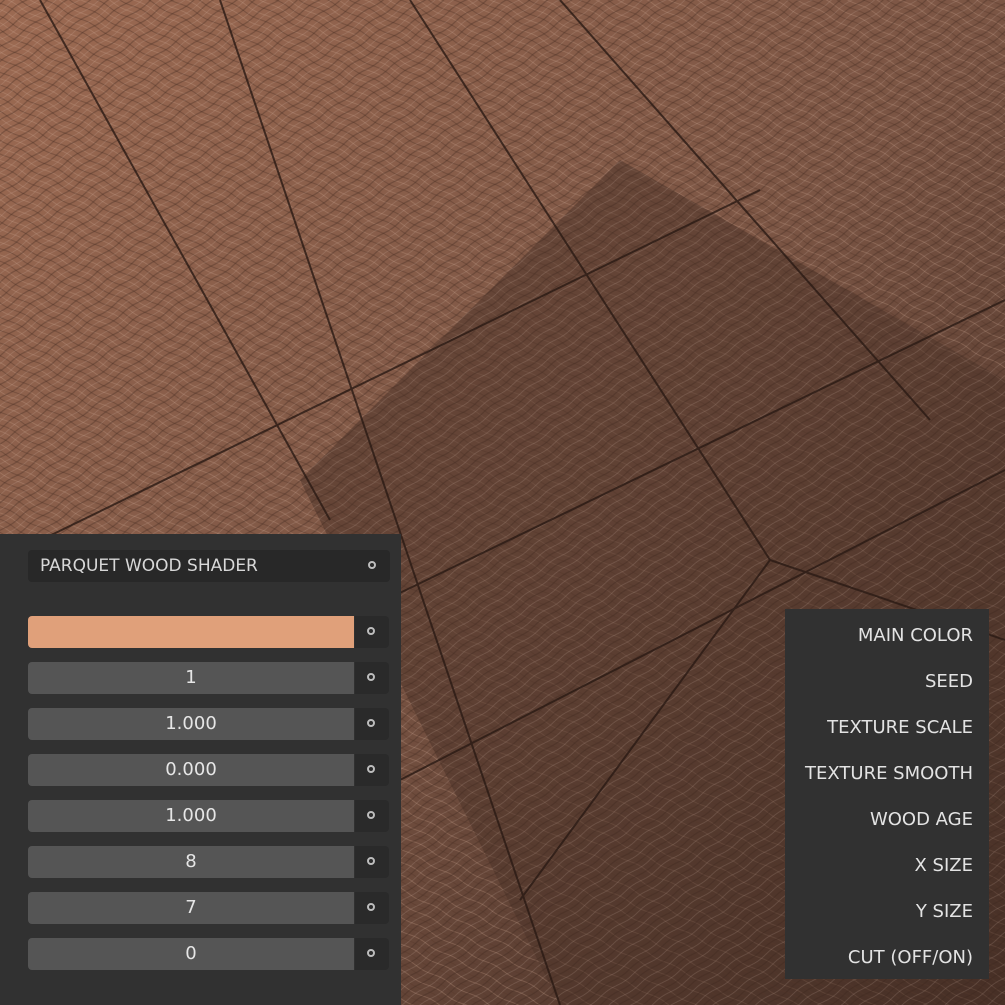 The image size is (1005, 1005). What do you see at coordinates (921, 819) in the screenshot?
I see `label-wood-age: WOOD AGE` at bounding box center [921, 819].